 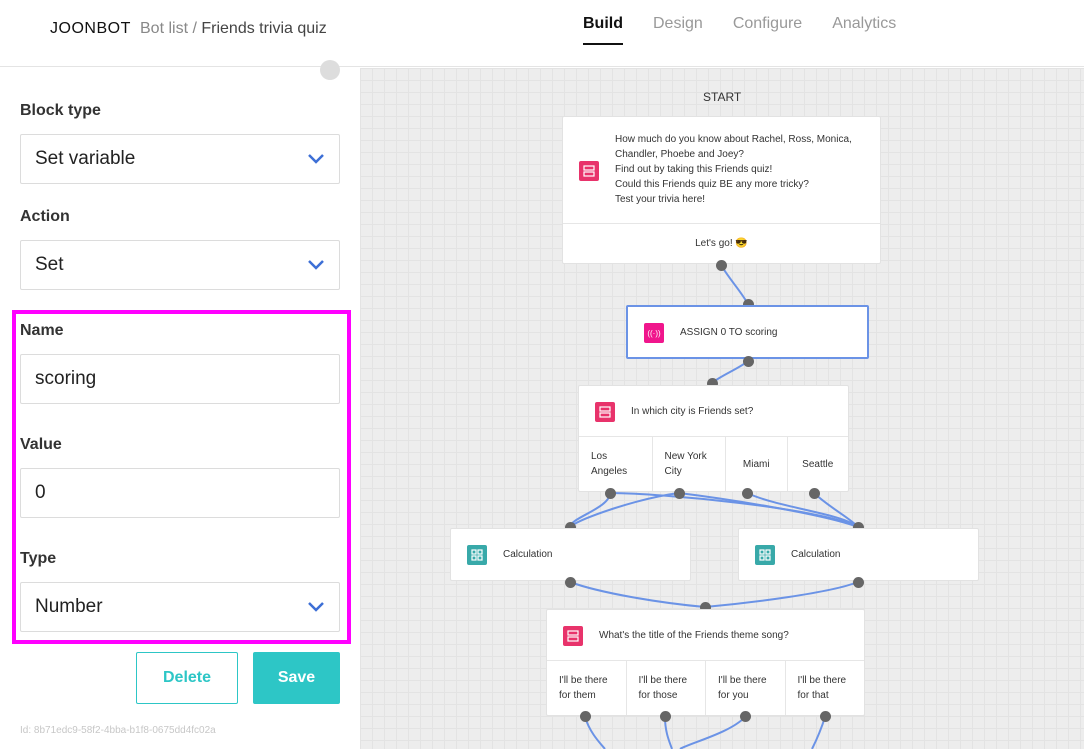 What do you see at coordinates (49, 264) in the screenshot?
I see `action-value: Set` at bounding box center [49, 264].